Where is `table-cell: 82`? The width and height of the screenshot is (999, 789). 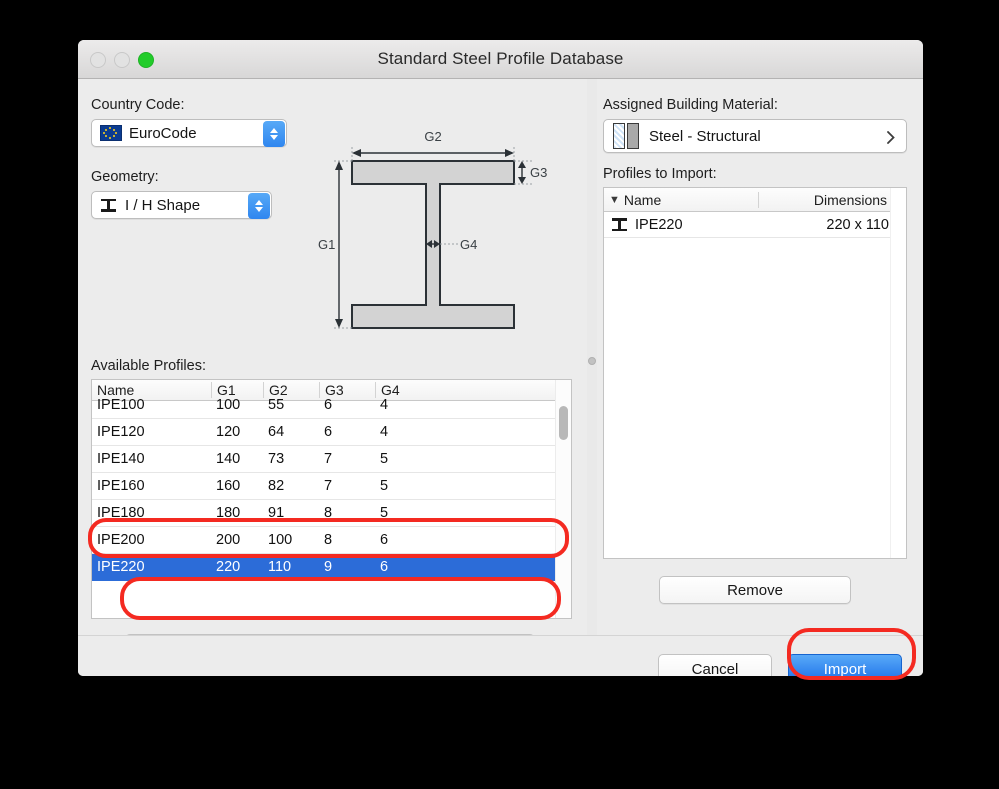 table-cell: 82 is located at coordinates (276, 486).